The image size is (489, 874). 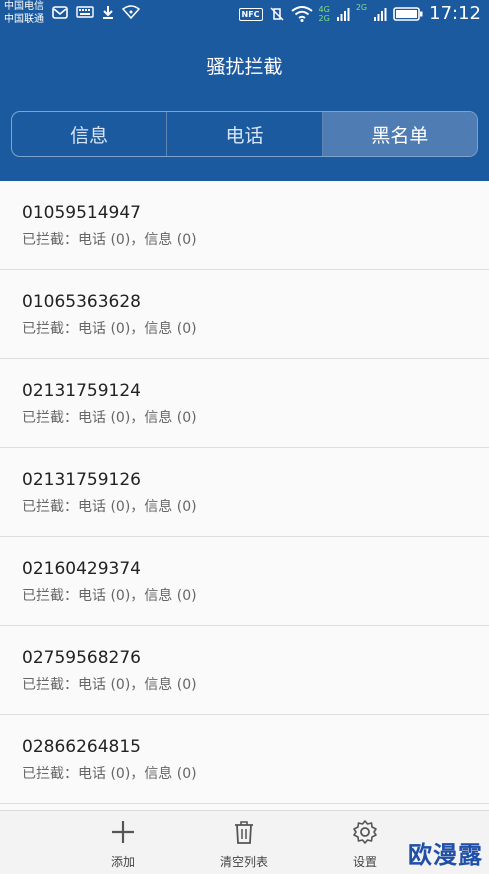 What do you see at coordinates (250, 14) in the screenshot?
I see `nfc-icon: NFC` at bounding box center [250, 14].